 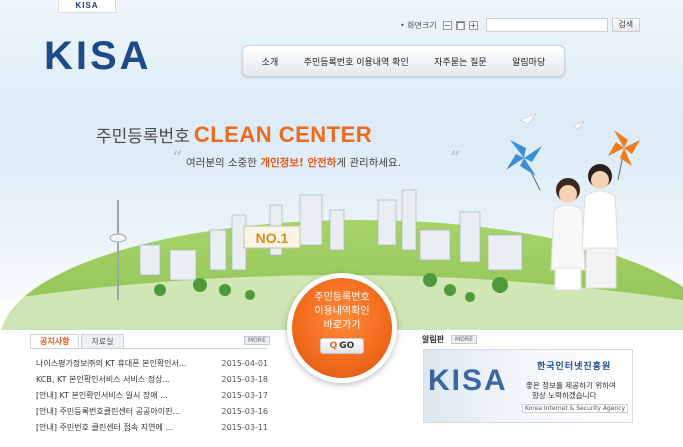 I want to click on list-item: KCB, KT 본인확인서비스 서비스 정상... 2015-03-18, so click(x=152, y=380).